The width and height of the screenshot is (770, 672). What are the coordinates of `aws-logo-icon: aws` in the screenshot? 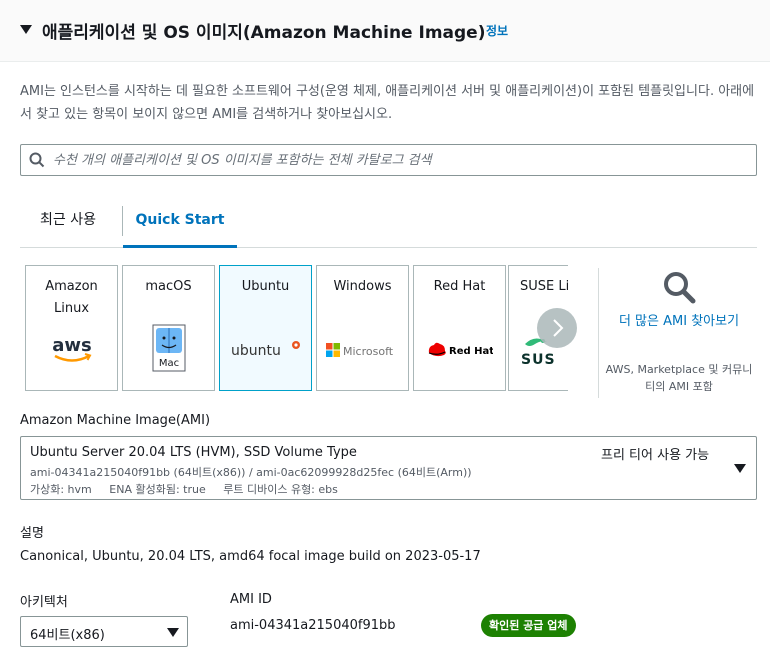 It's located at (71, 350).